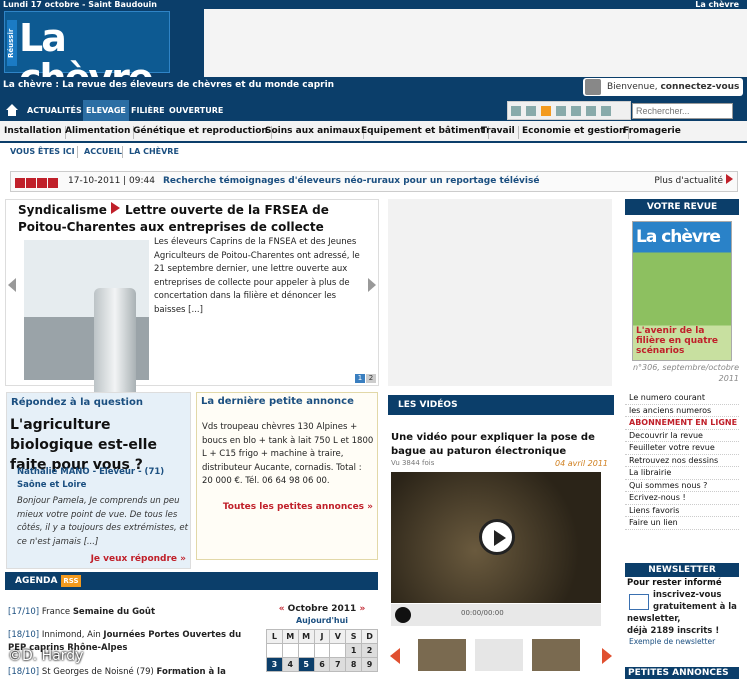 The width and height of the screenshot is (747, 679). I want to click on revue-link: Liens favoris, so click(682, 511).